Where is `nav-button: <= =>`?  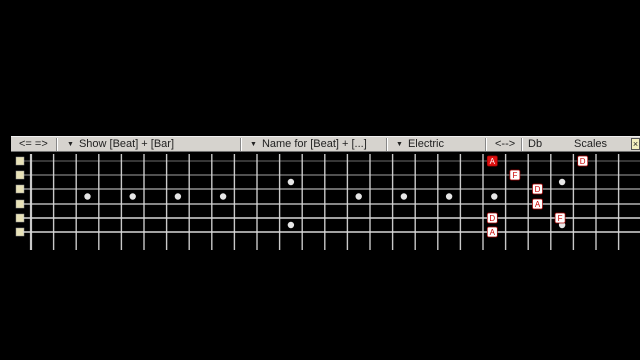
nav-button: <= => is located at coordinates (33, 144).